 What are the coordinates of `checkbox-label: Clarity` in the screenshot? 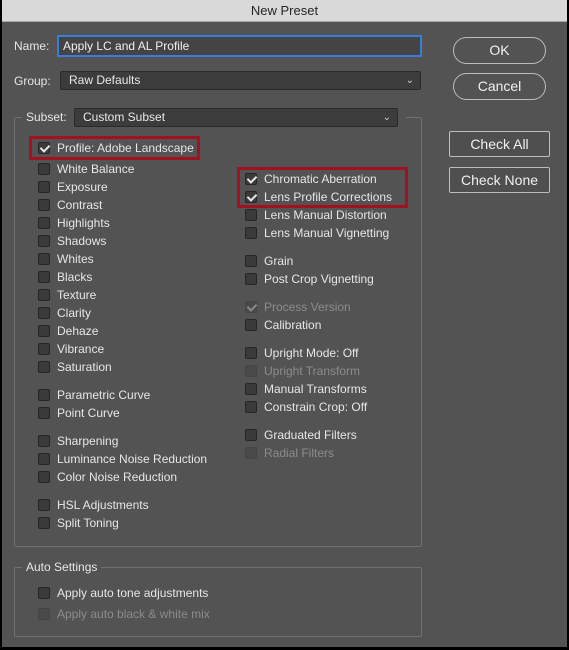 It's located at (74, 313).